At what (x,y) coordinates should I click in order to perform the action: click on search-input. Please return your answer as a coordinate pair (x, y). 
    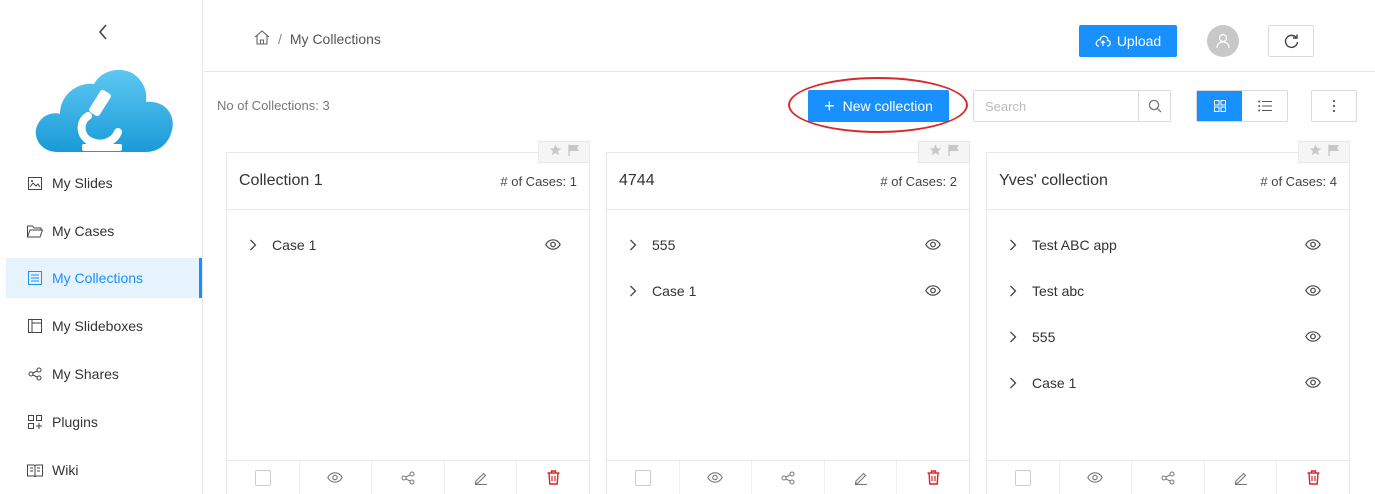
    Looking at the image, I should click on (1056, 106).